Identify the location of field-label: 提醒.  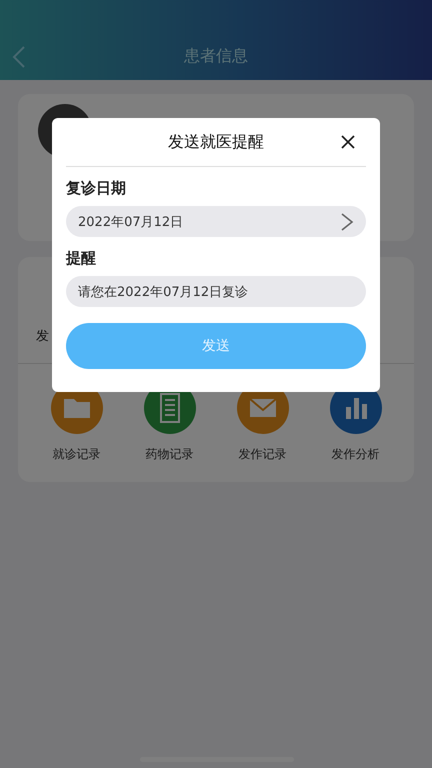
(81, 258).